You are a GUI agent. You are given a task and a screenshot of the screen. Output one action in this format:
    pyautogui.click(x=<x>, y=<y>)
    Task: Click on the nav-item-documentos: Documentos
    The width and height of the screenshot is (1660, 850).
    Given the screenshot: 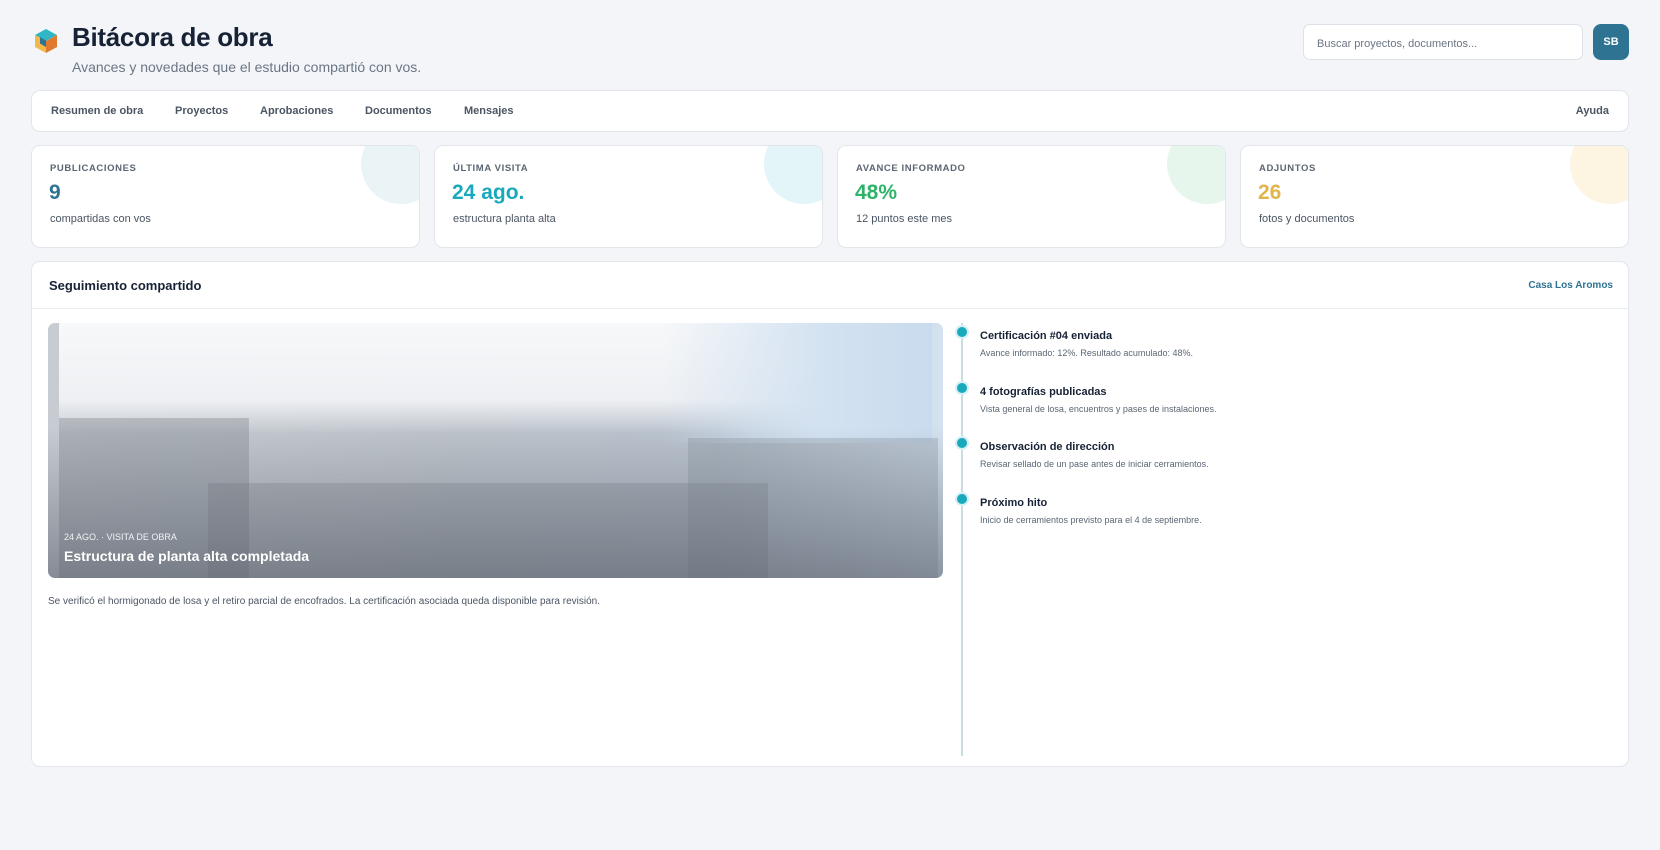 What is the action you would take?
    pyautogui.click(x=398, y=111)
    